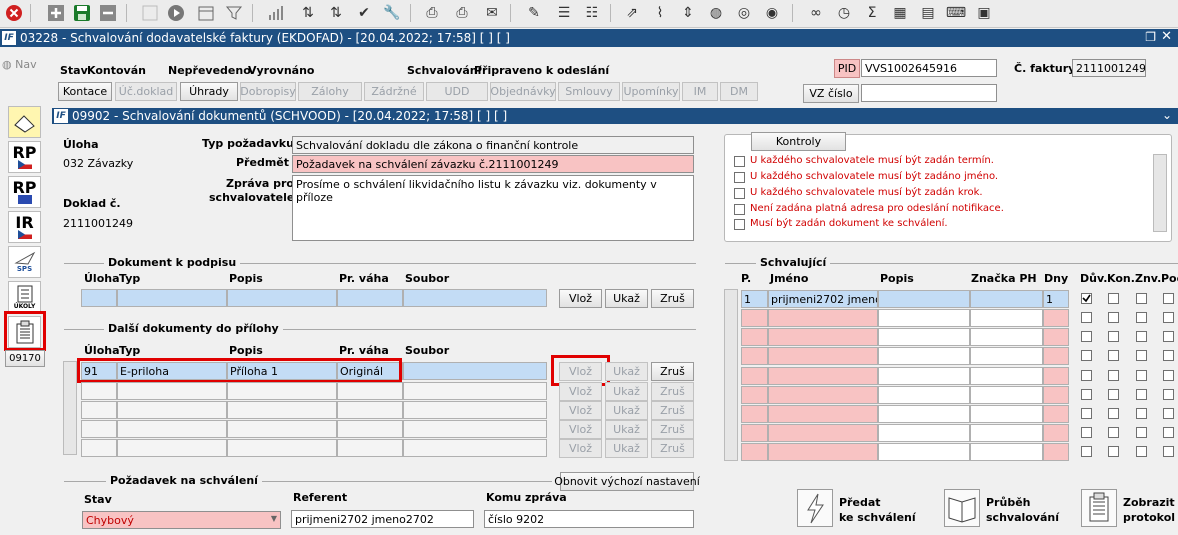 This screenshot has width=1178, height=535. Describe the element at coordinates (754, 299) in the screenshot. I see `approver-cell-p: 1` at that location.